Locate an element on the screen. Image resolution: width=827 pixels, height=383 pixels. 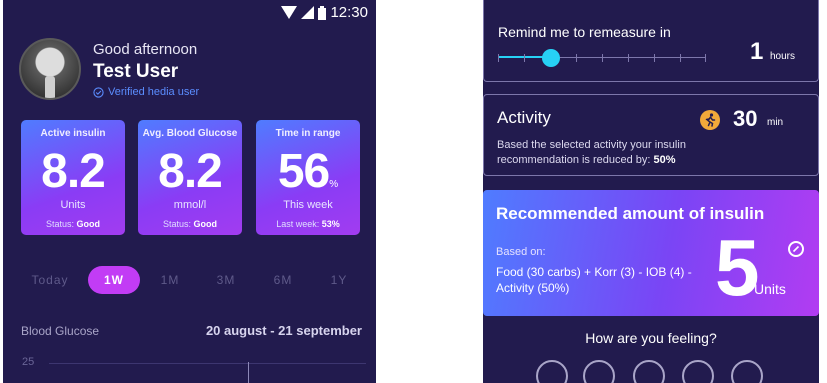
remind-unit: hours is located at coordinates (783, 56).